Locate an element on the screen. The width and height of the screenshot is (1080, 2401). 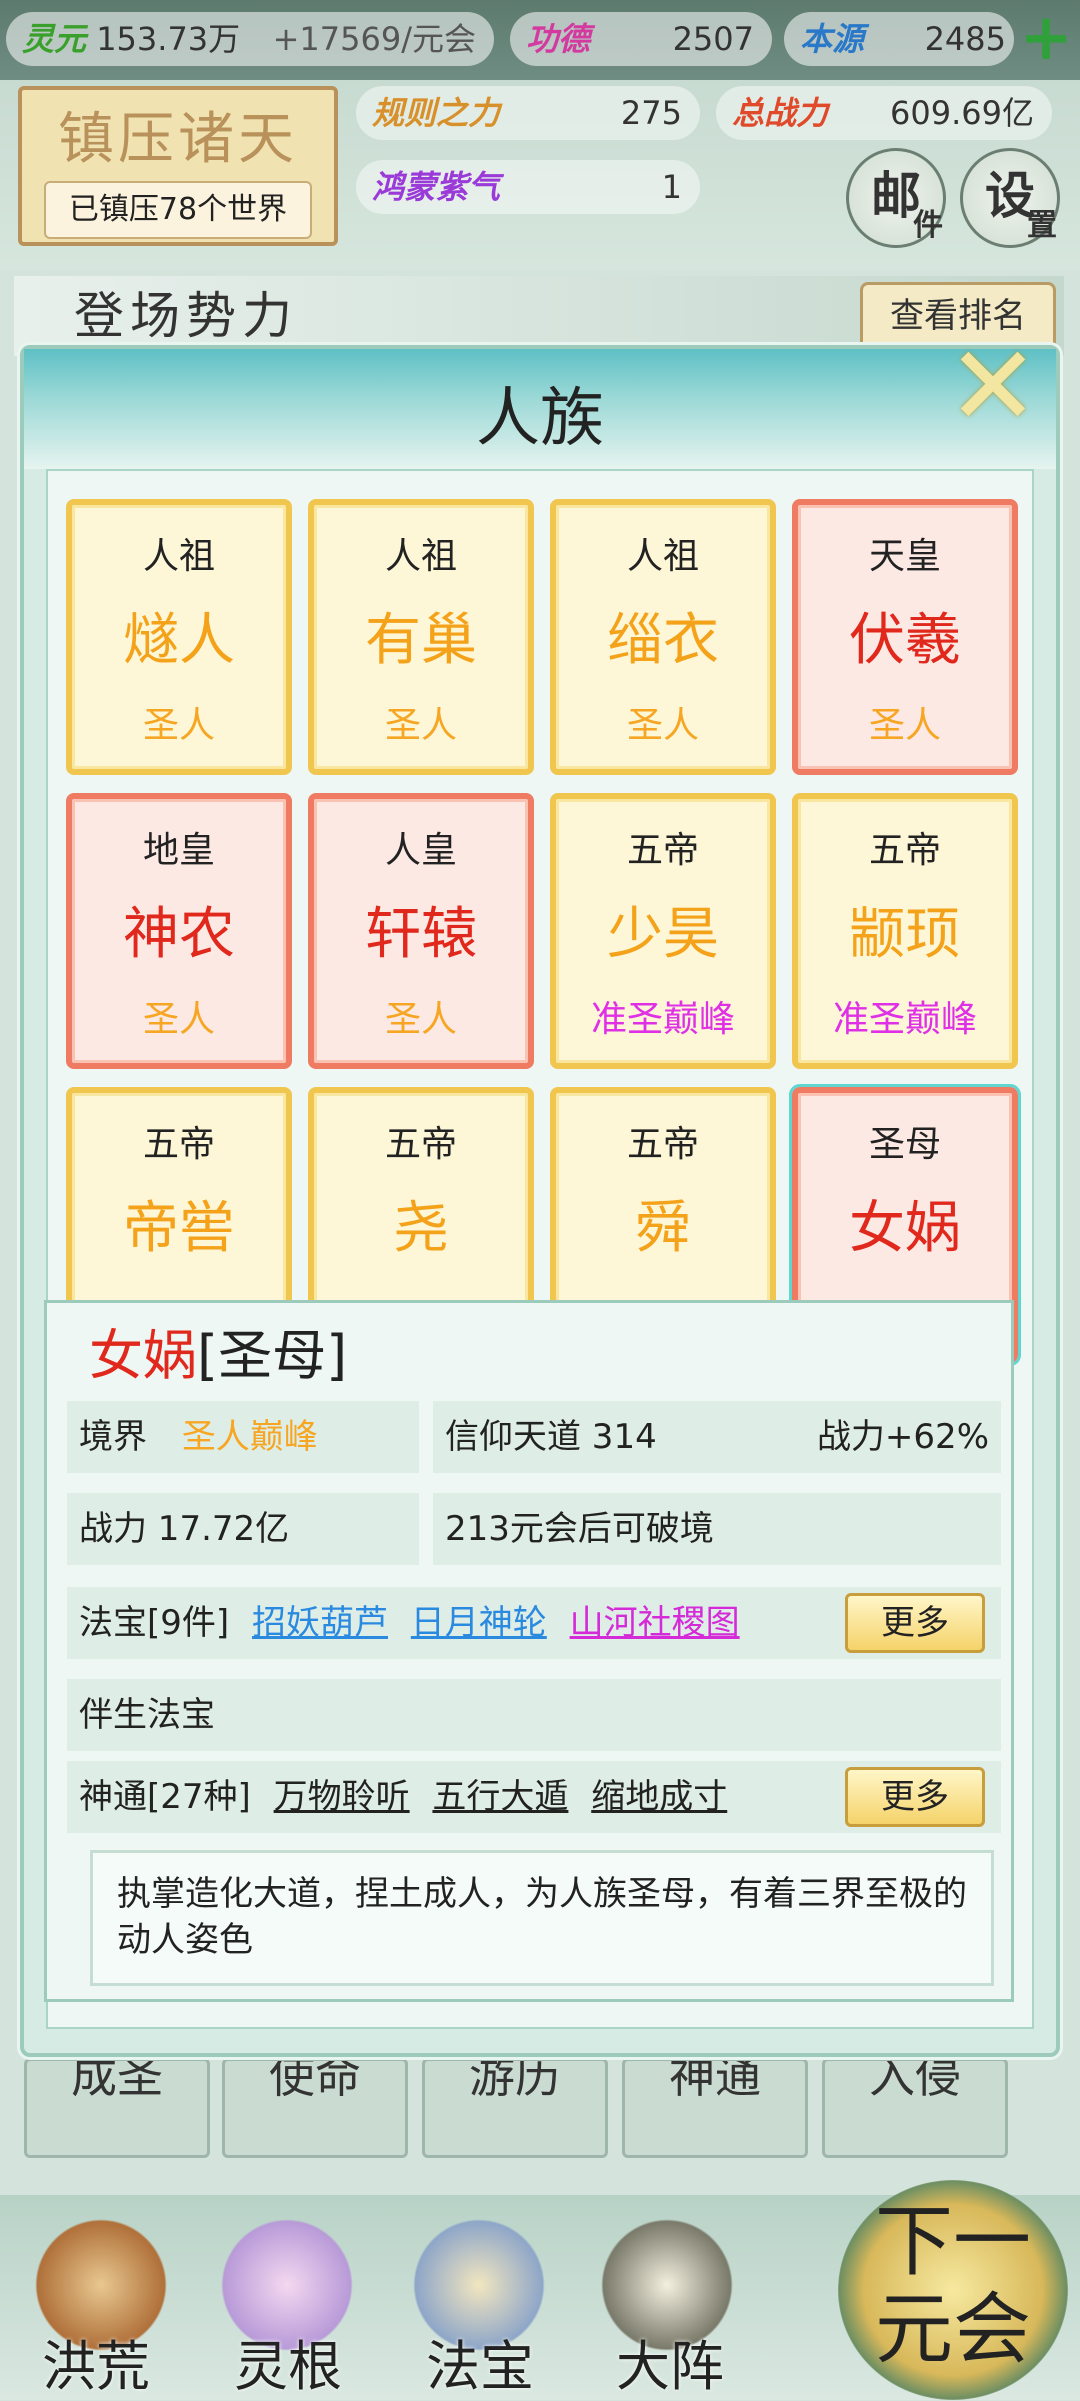
power-row: 战力 17.72亿 is located at coordinates (243, 1529).